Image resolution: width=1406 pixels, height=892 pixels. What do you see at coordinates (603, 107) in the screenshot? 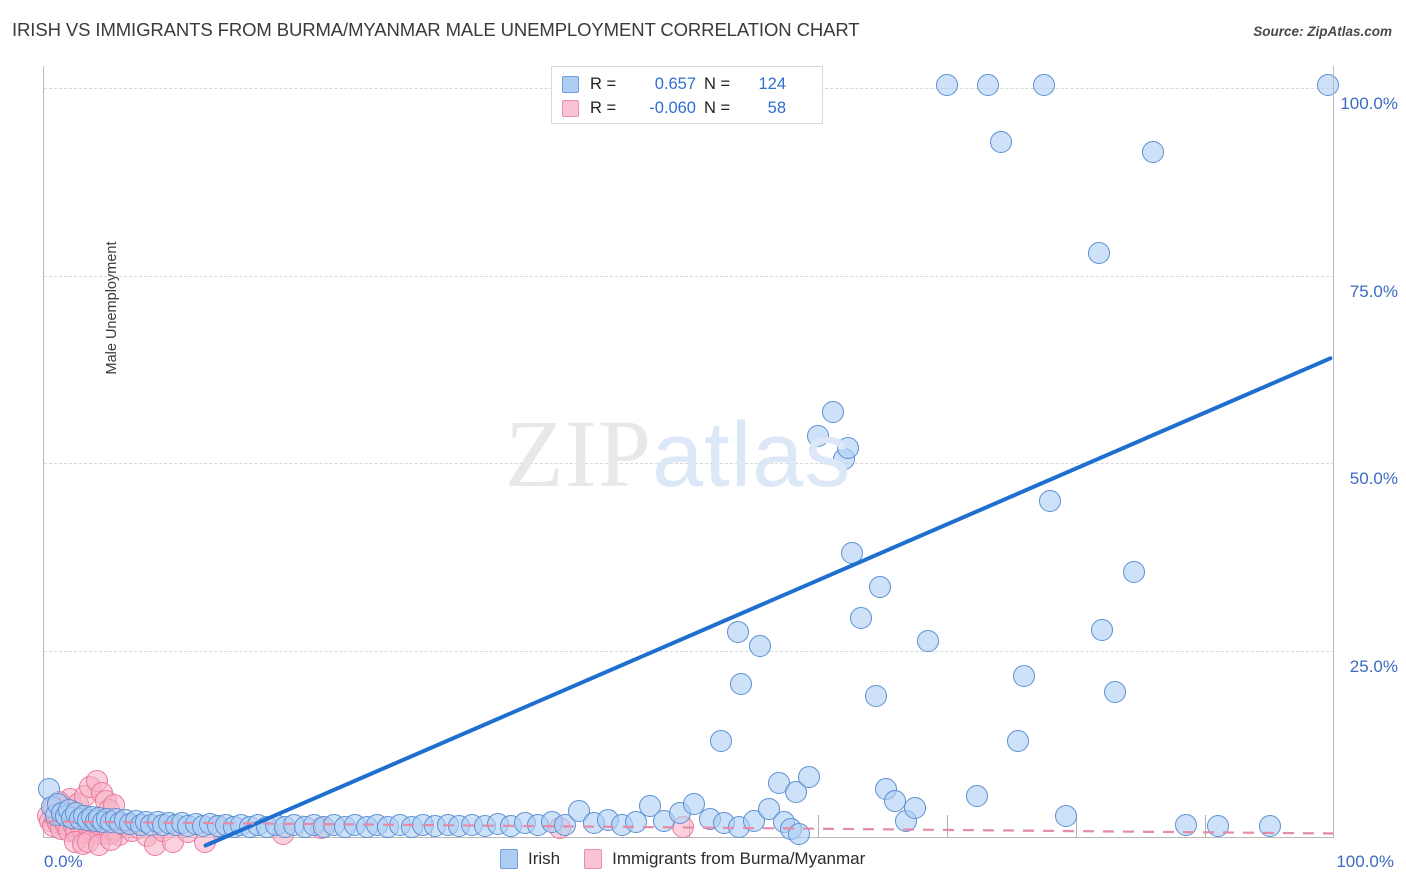
I see `correlation-r-label-burma: R =` at bounding box center [603, 107].